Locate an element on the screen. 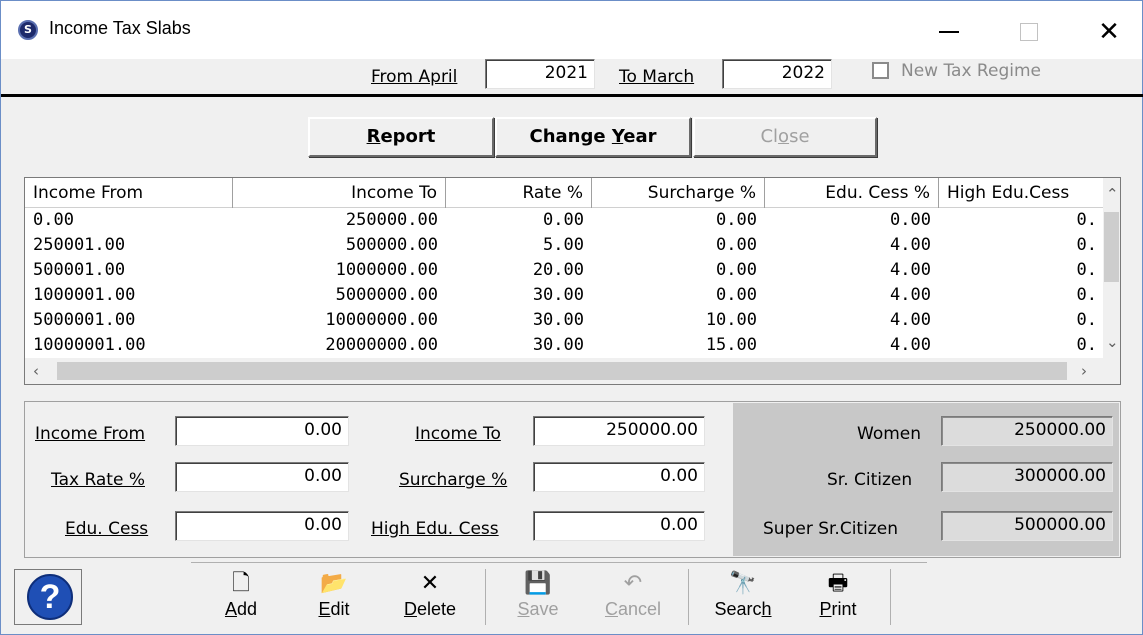  table-row: 1000001.00 5000000.00 30.00 0.00 4.00 0. is located at coordinates (565, 295).